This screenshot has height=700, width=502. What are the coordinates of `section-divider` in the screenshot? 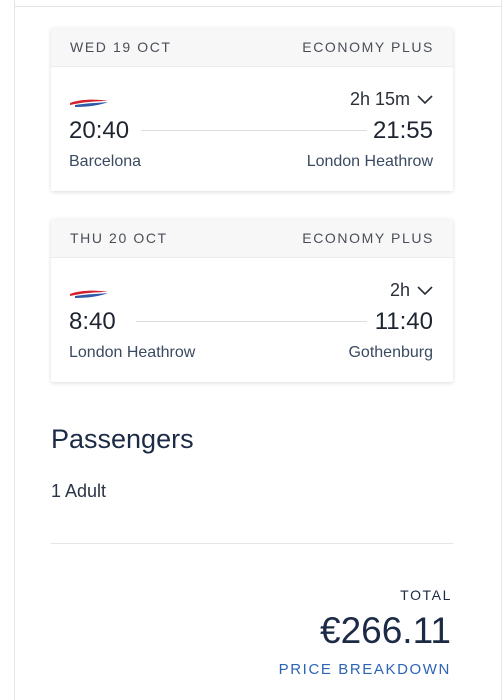 It's located at (252, 543).